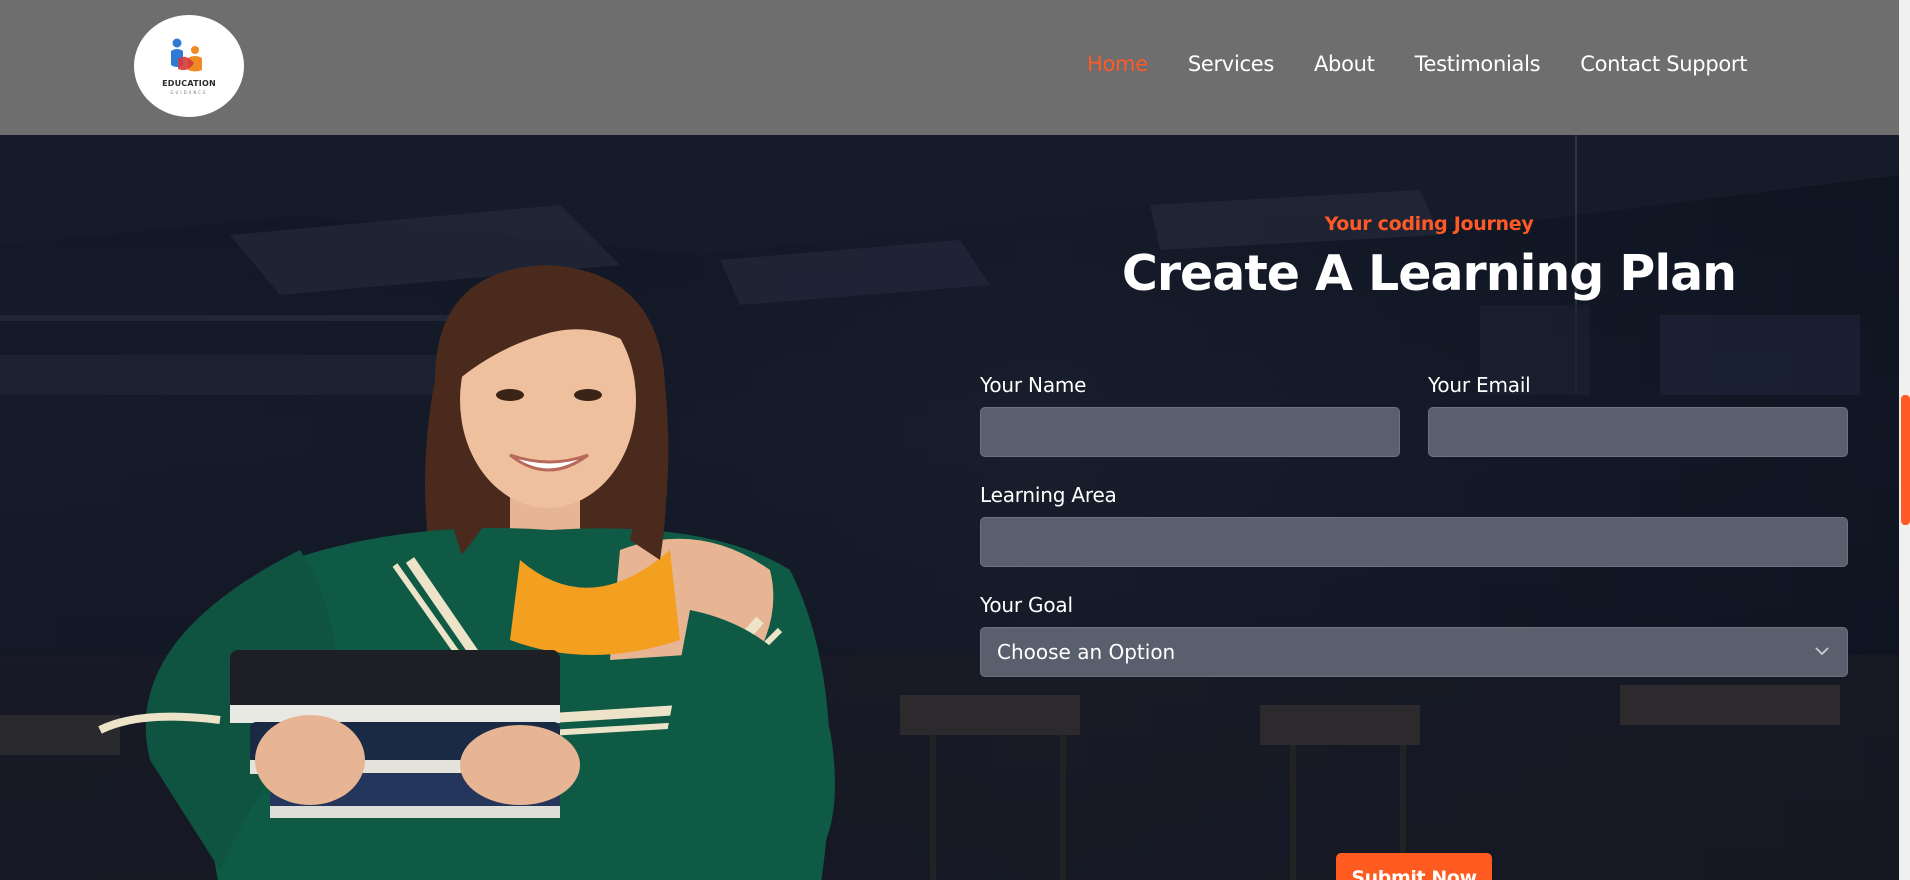  I want to click on area-row: Learning Area, so click(1414, 525).